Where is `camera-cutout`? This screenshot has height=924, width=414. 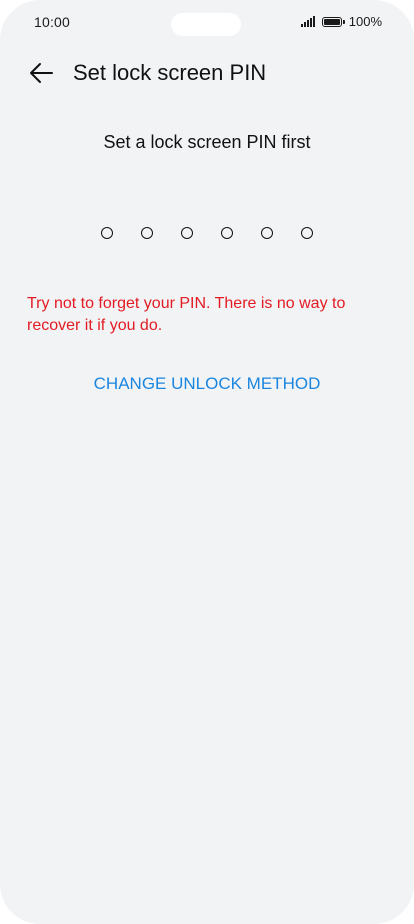 camera-cutout is located at coordinates (206, 24).